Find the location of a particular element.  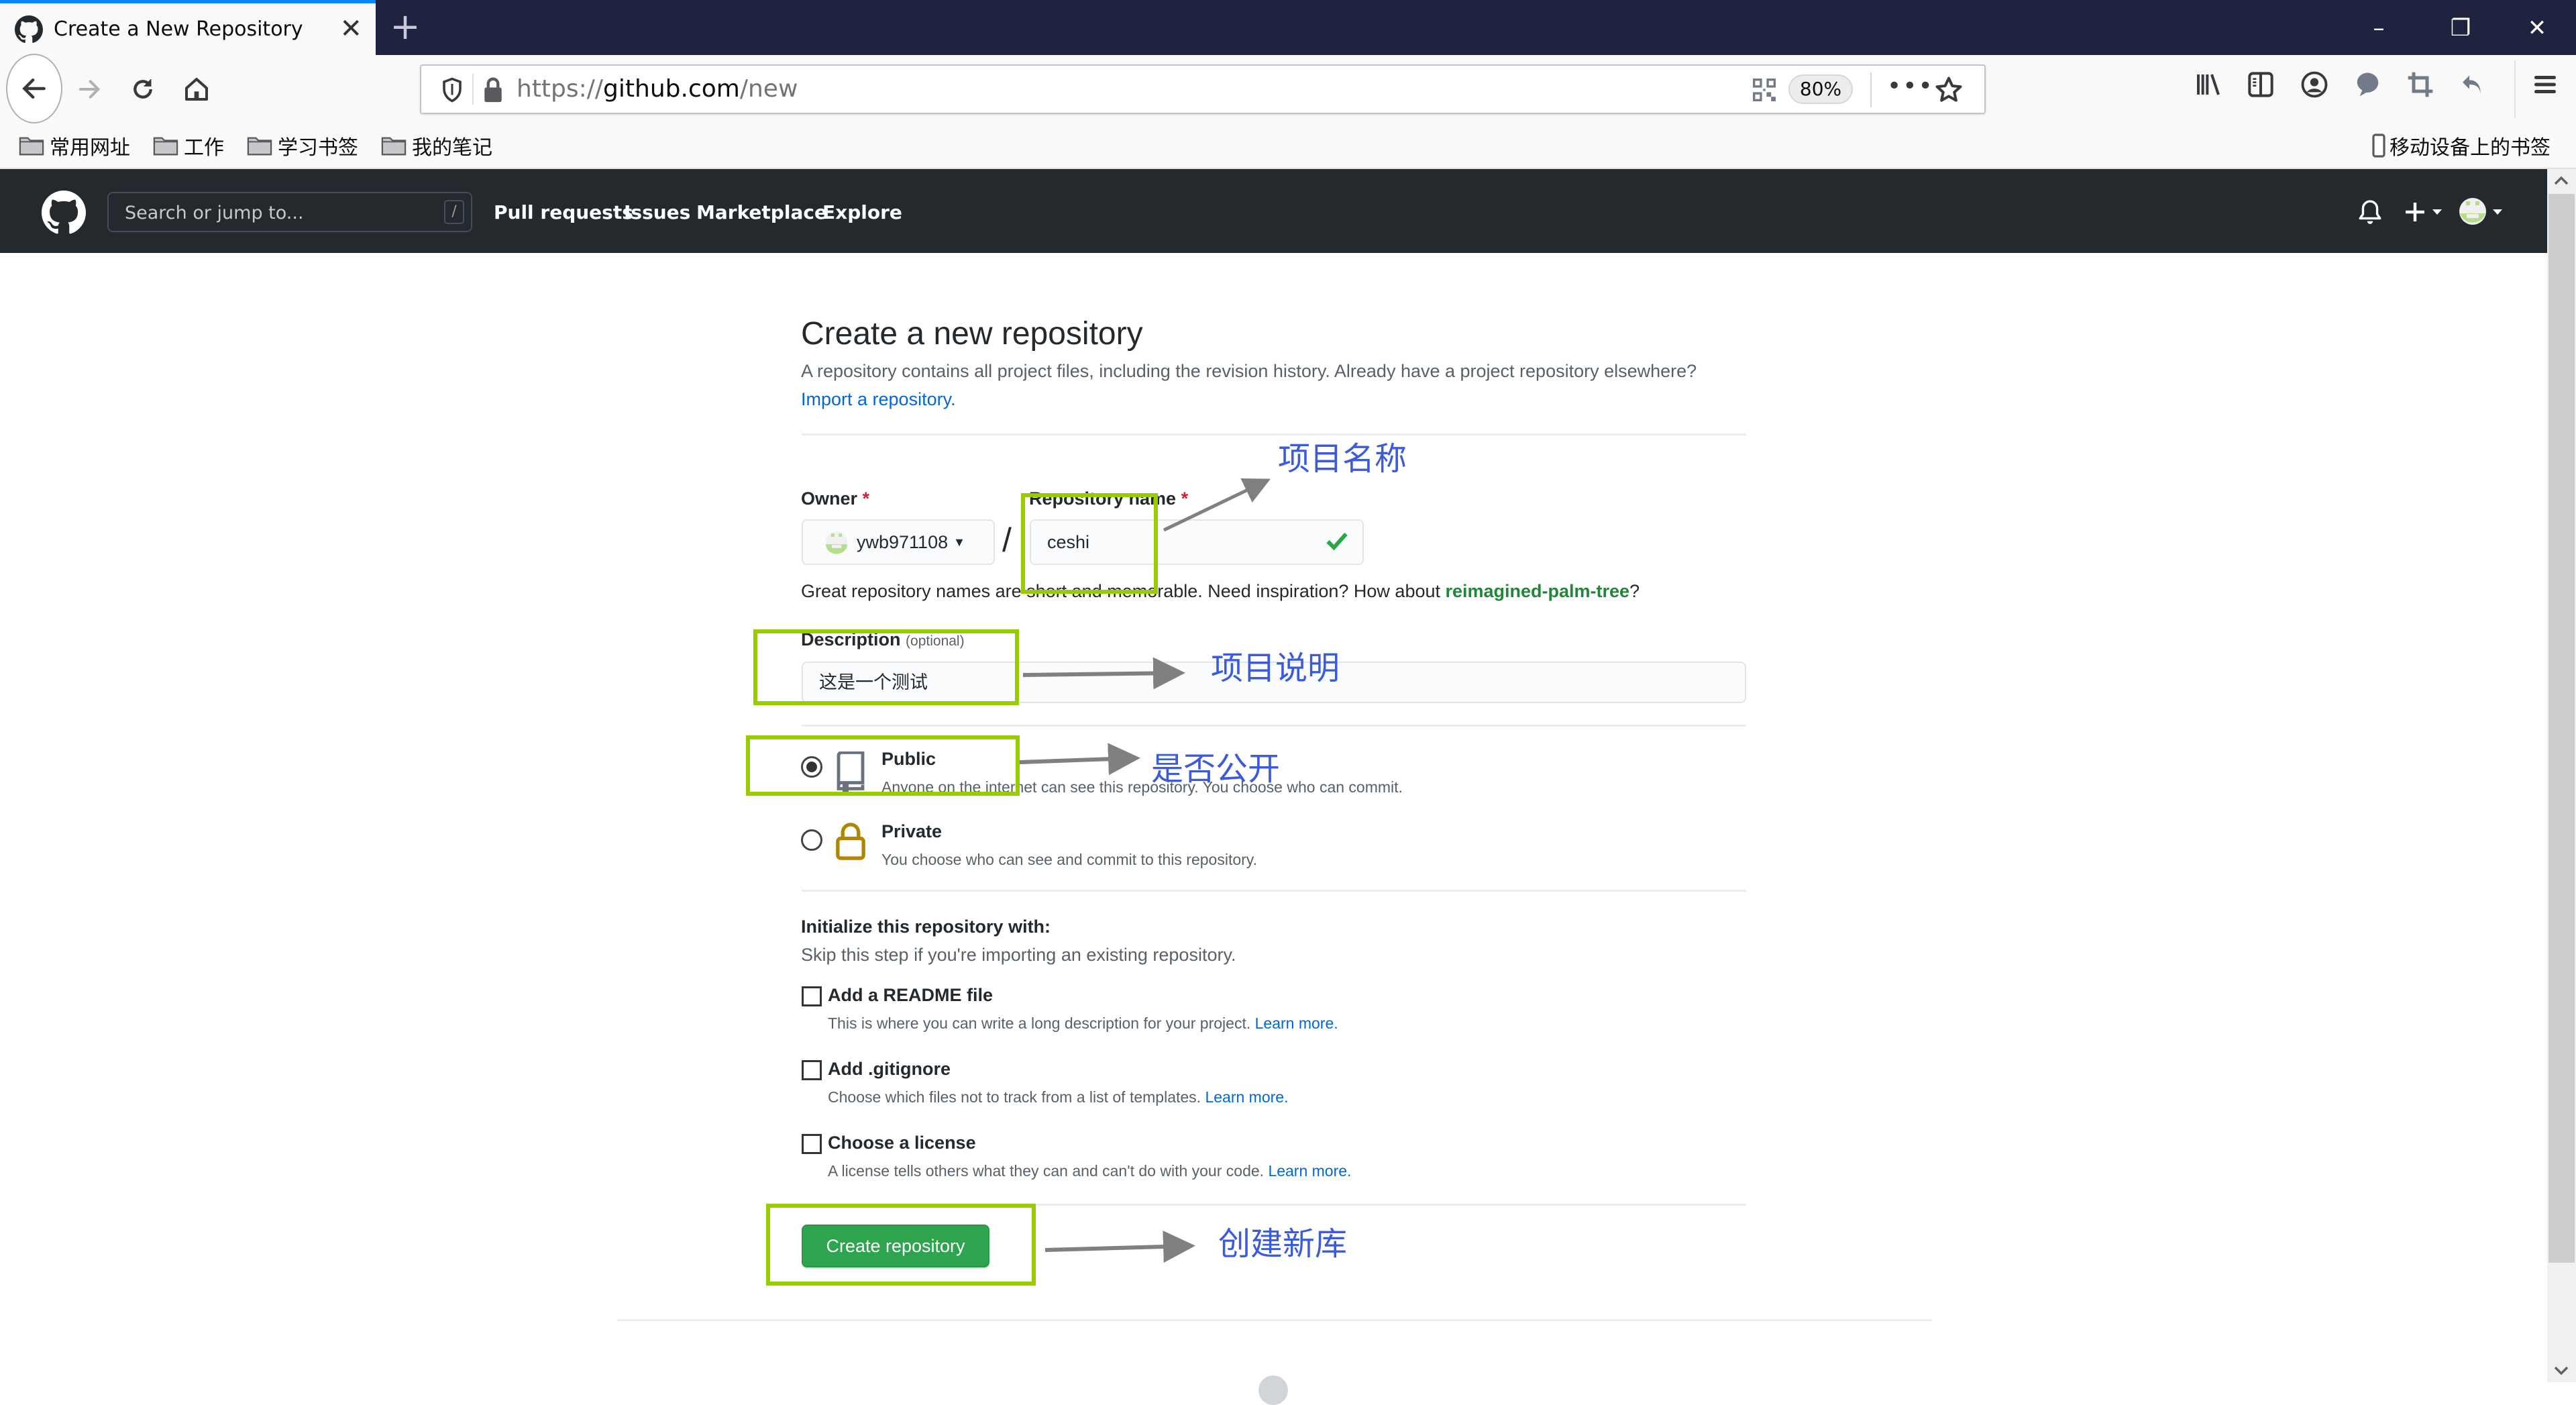

reload-icon is located at coordinates (142, 89).